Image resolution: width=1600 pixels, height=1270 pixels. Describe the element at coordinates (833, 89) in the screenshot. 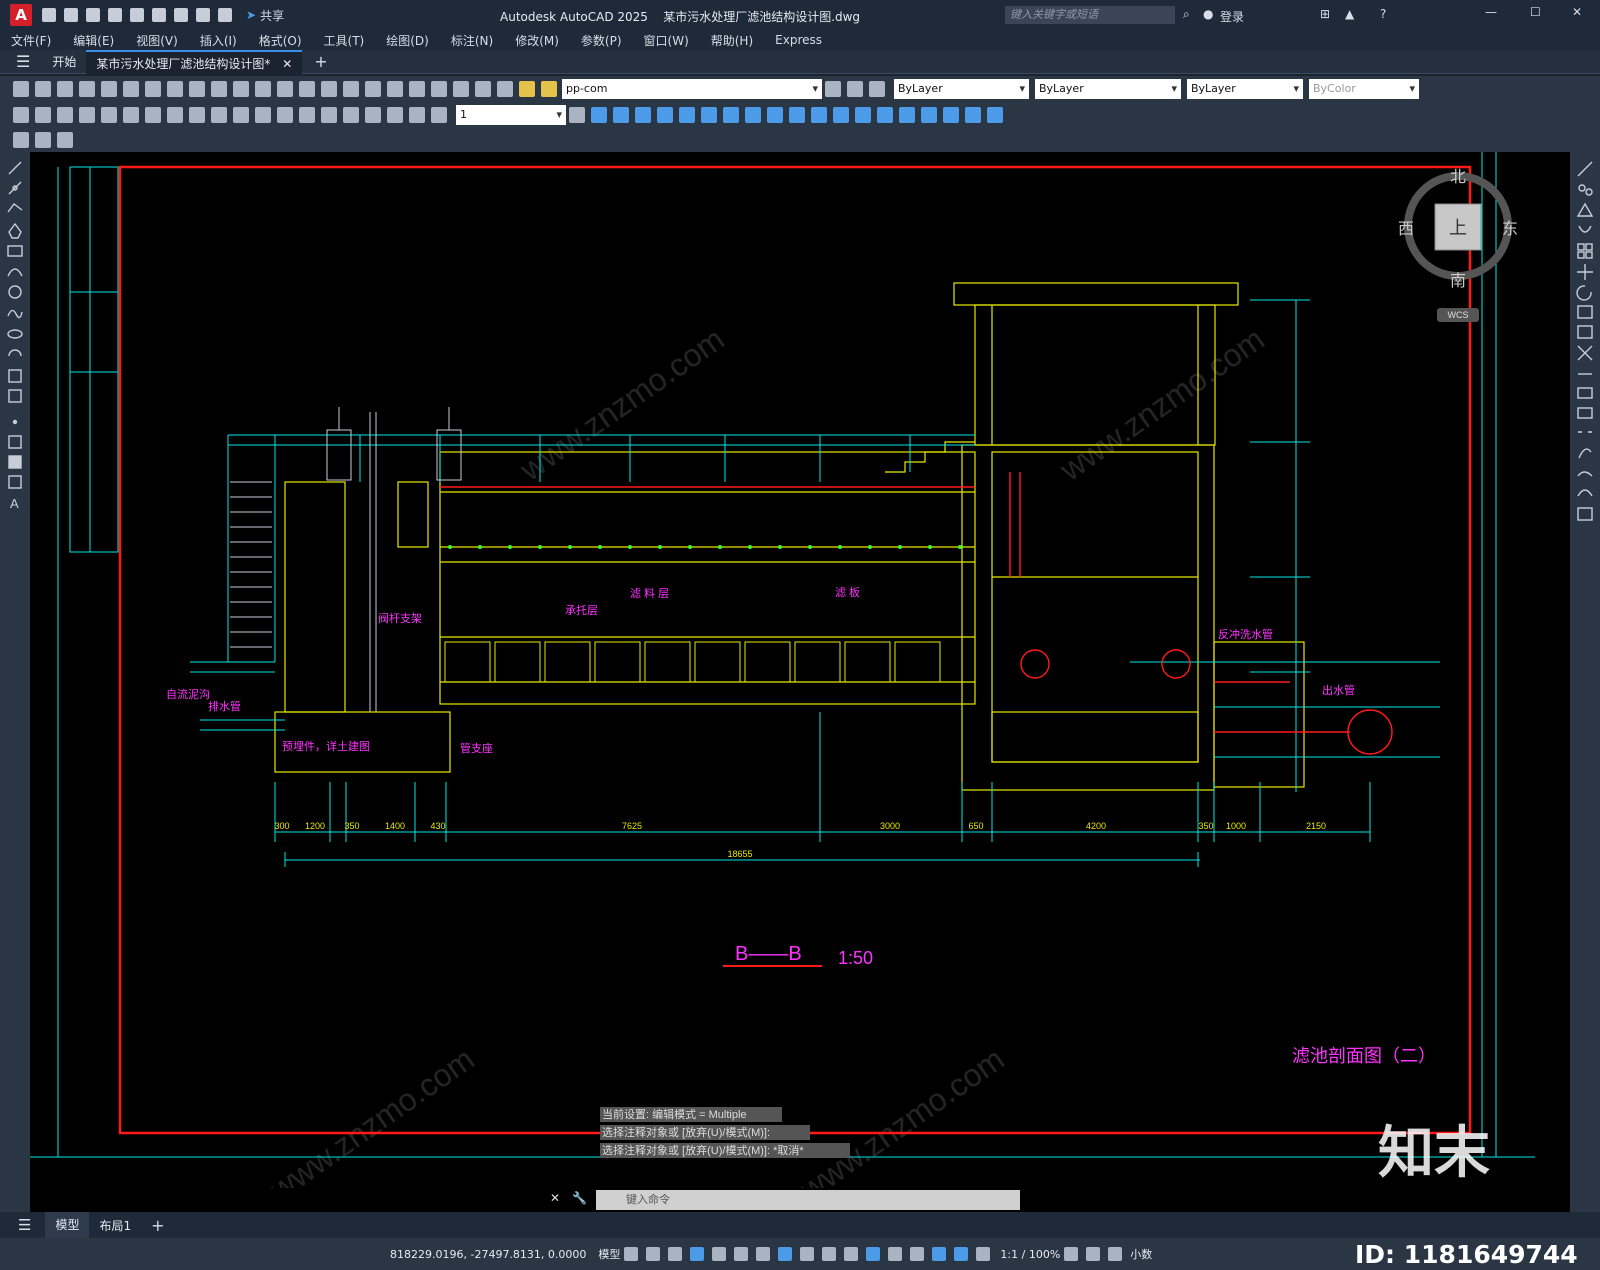

I see `make-current-layer-icon` at that location.